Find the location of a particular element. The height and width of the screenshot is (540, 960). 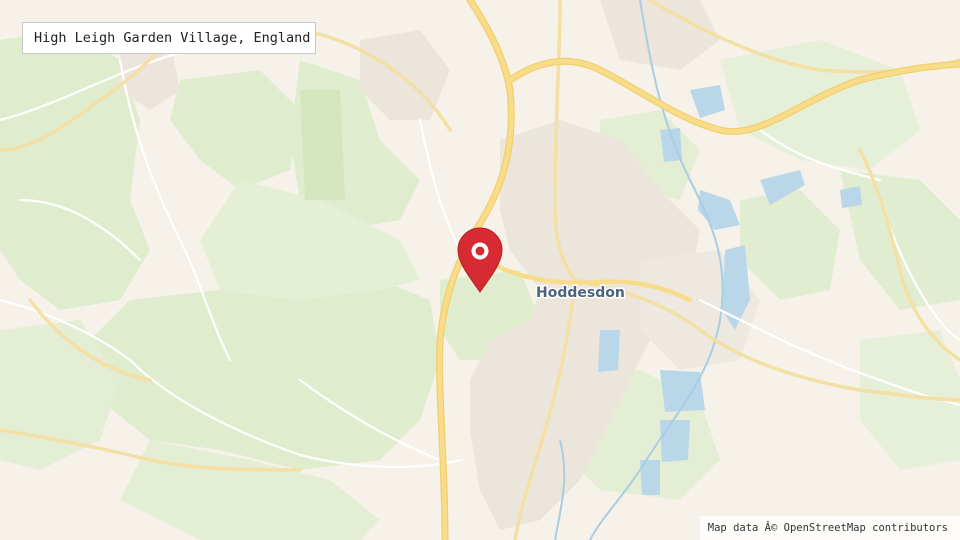

town-label-hoddesdon: Hoddesdon is located at coordinates (580, 293).